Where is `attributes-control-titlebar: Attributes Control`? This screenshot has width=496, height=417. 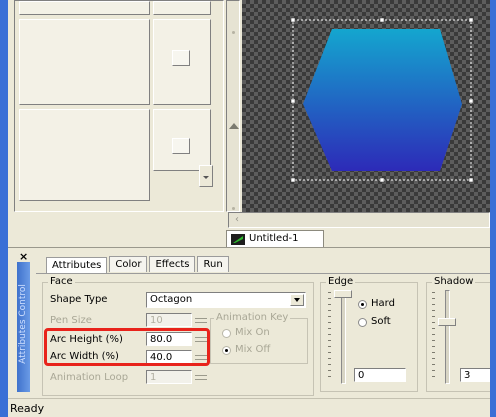 attributes-control-titlebar: Attributes Control is located at coordinates (23, 327).